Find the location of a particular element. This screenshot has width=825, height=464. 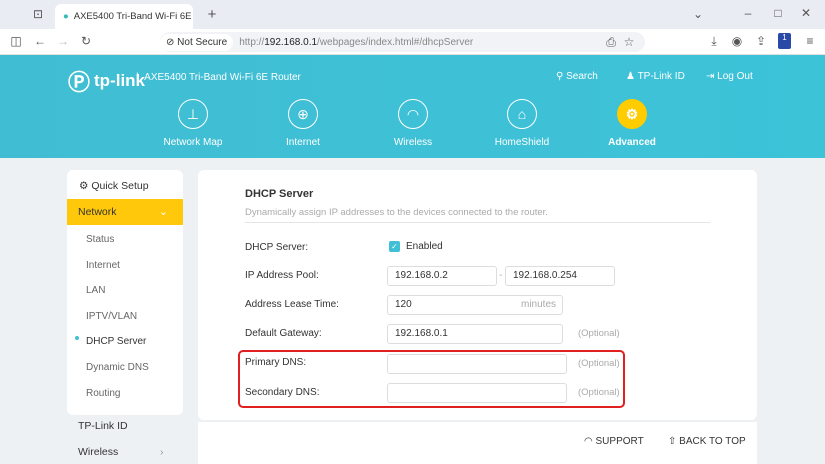

secondary-dns-optional: (Optional) is located at coordinates (599, 392).